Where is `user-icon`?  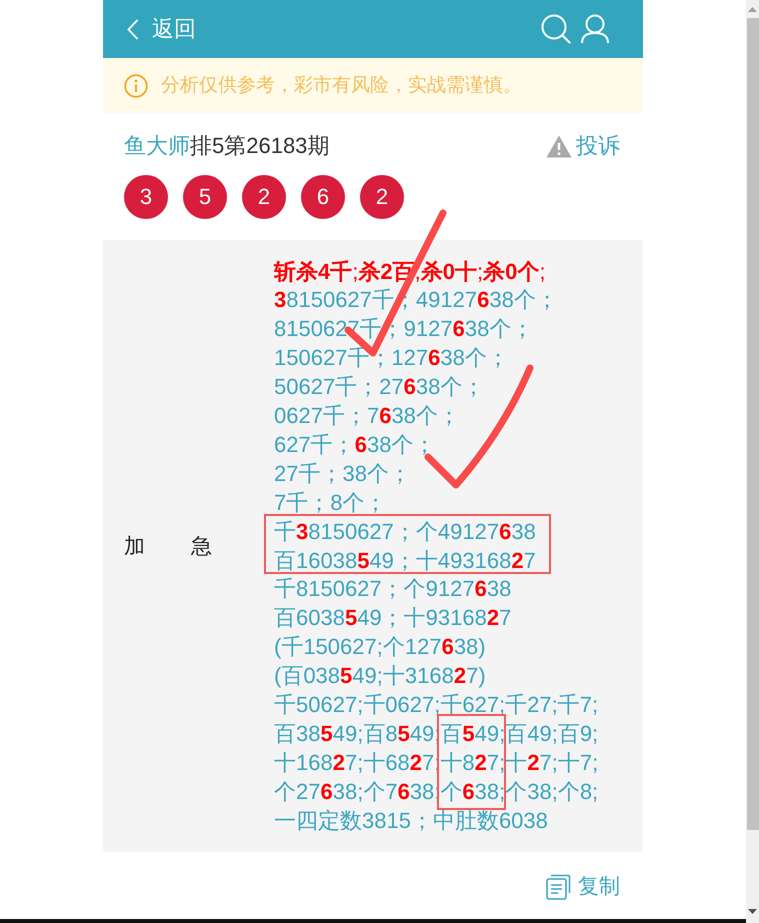 user-icon is located at coordinates (595, 29).